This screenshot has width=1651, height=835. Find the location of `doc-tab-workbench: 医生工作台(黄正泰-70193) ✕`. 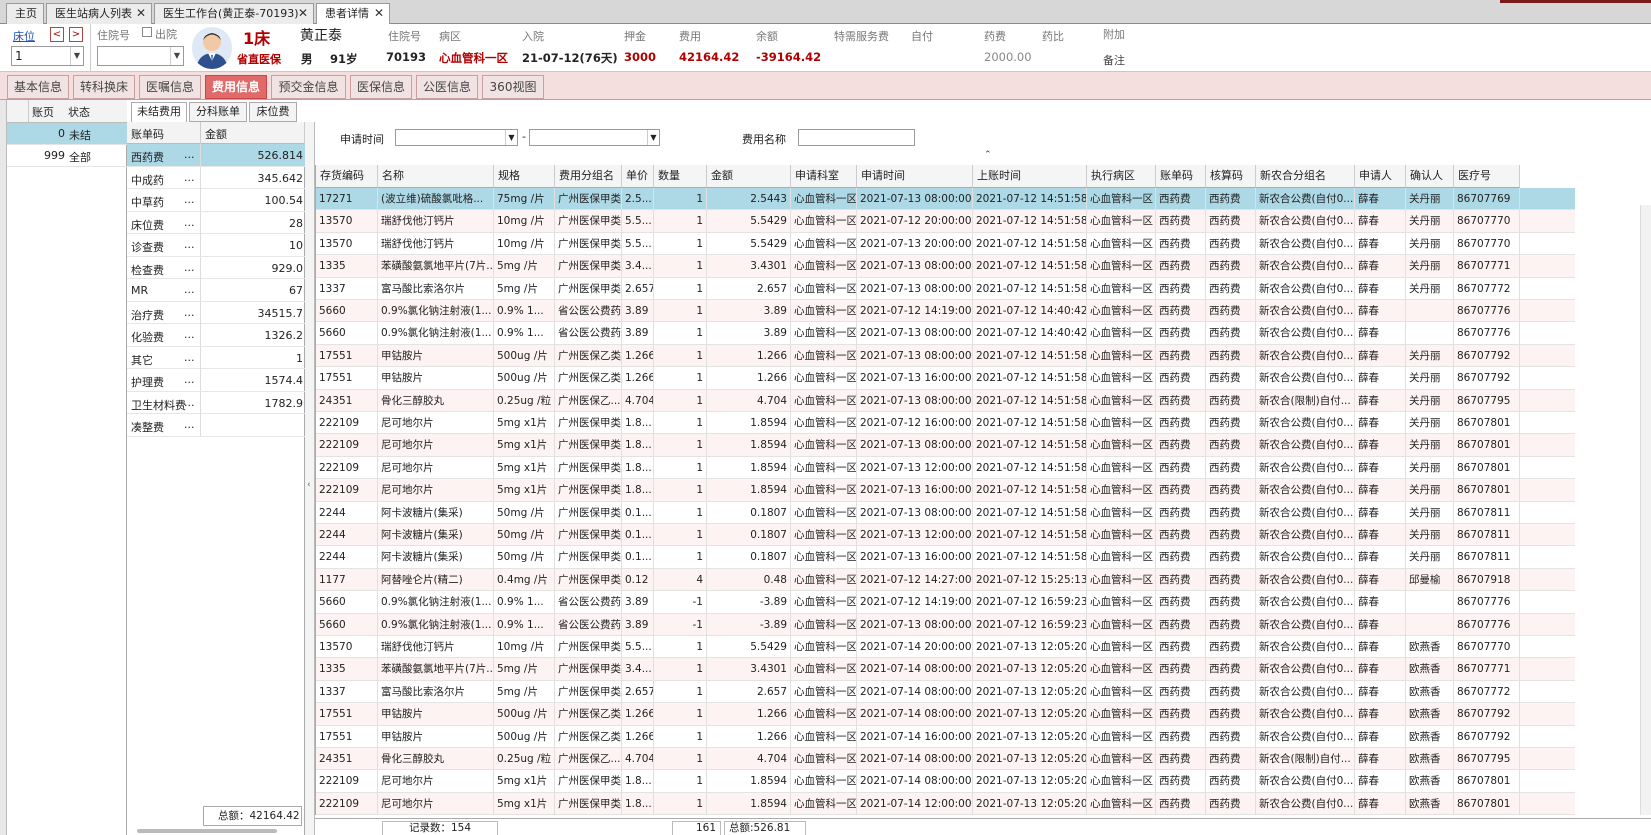

doc-tab-workbench: 医生工作台(黄正泰-70193) ✕ is located at coordinates (234, 13).